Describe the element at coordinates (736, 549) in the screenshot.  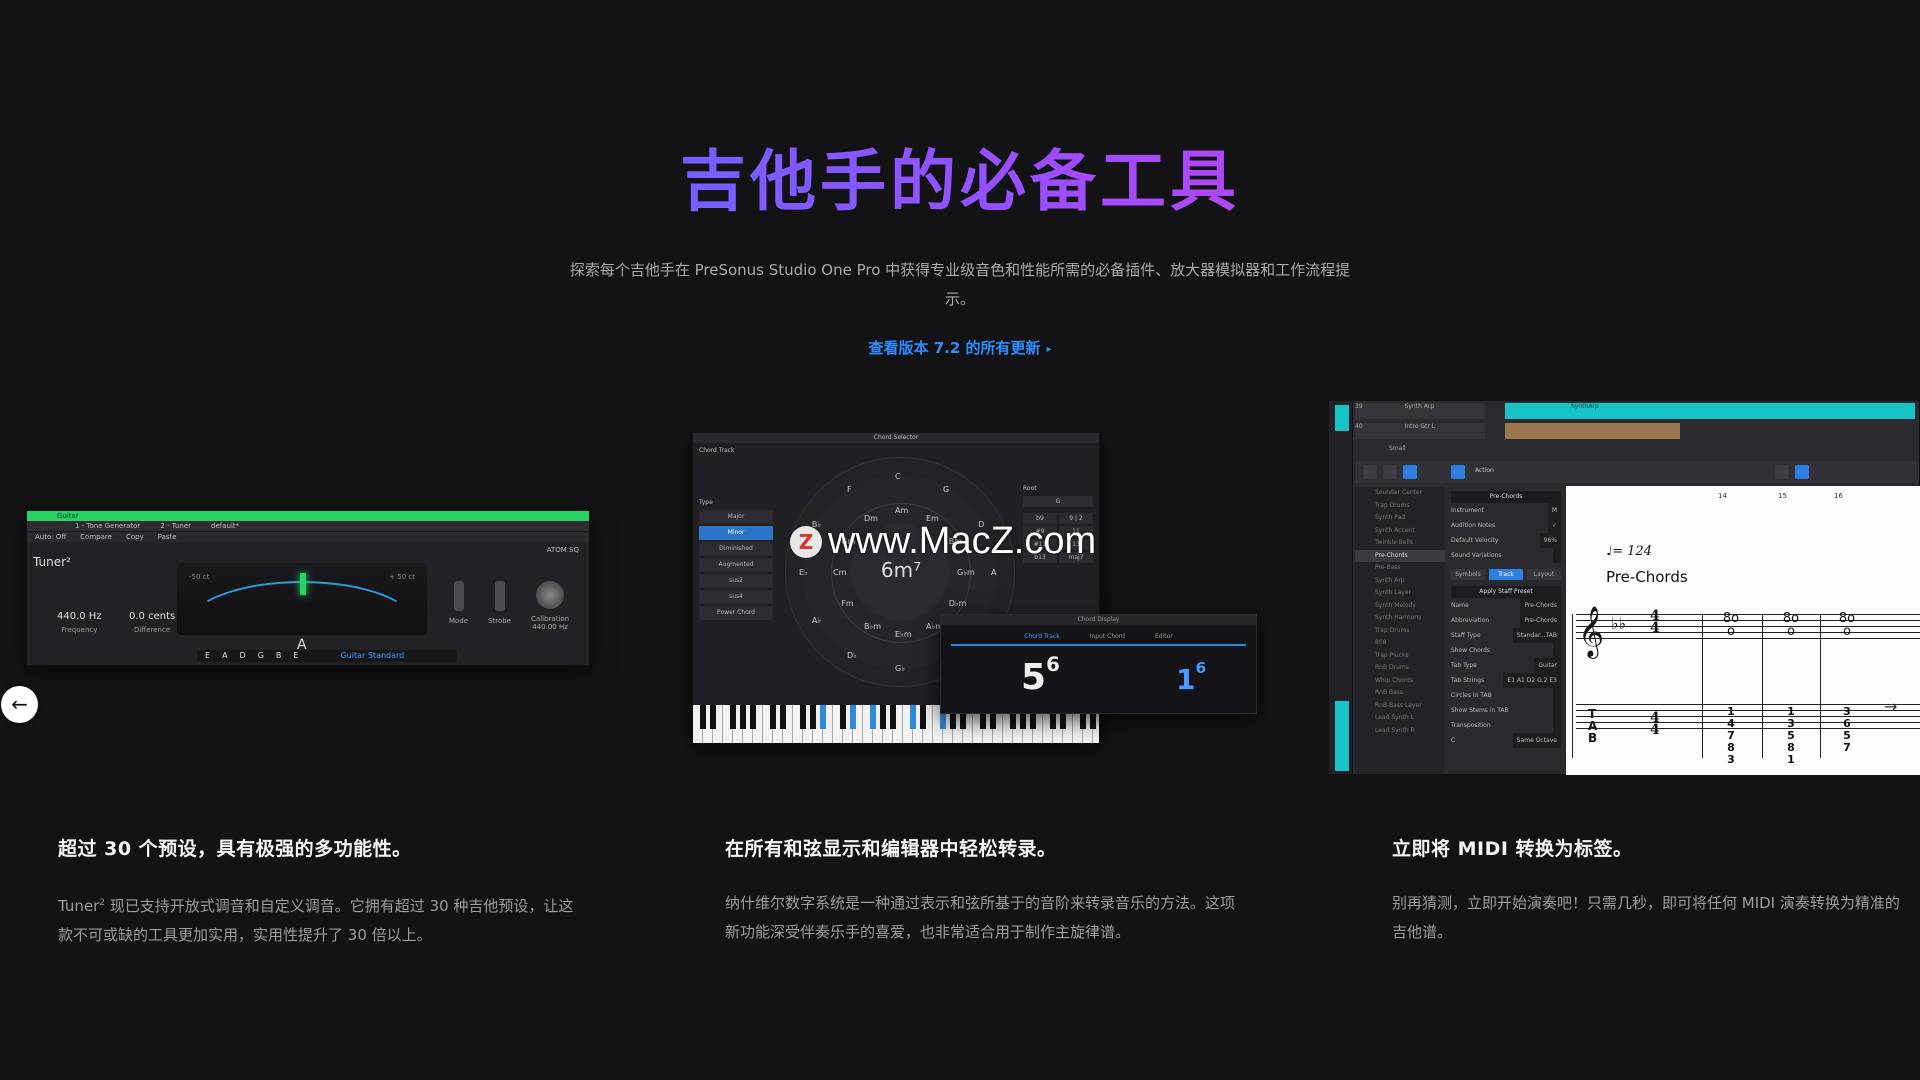
I see `chord-type-item: Diminished` at that location.